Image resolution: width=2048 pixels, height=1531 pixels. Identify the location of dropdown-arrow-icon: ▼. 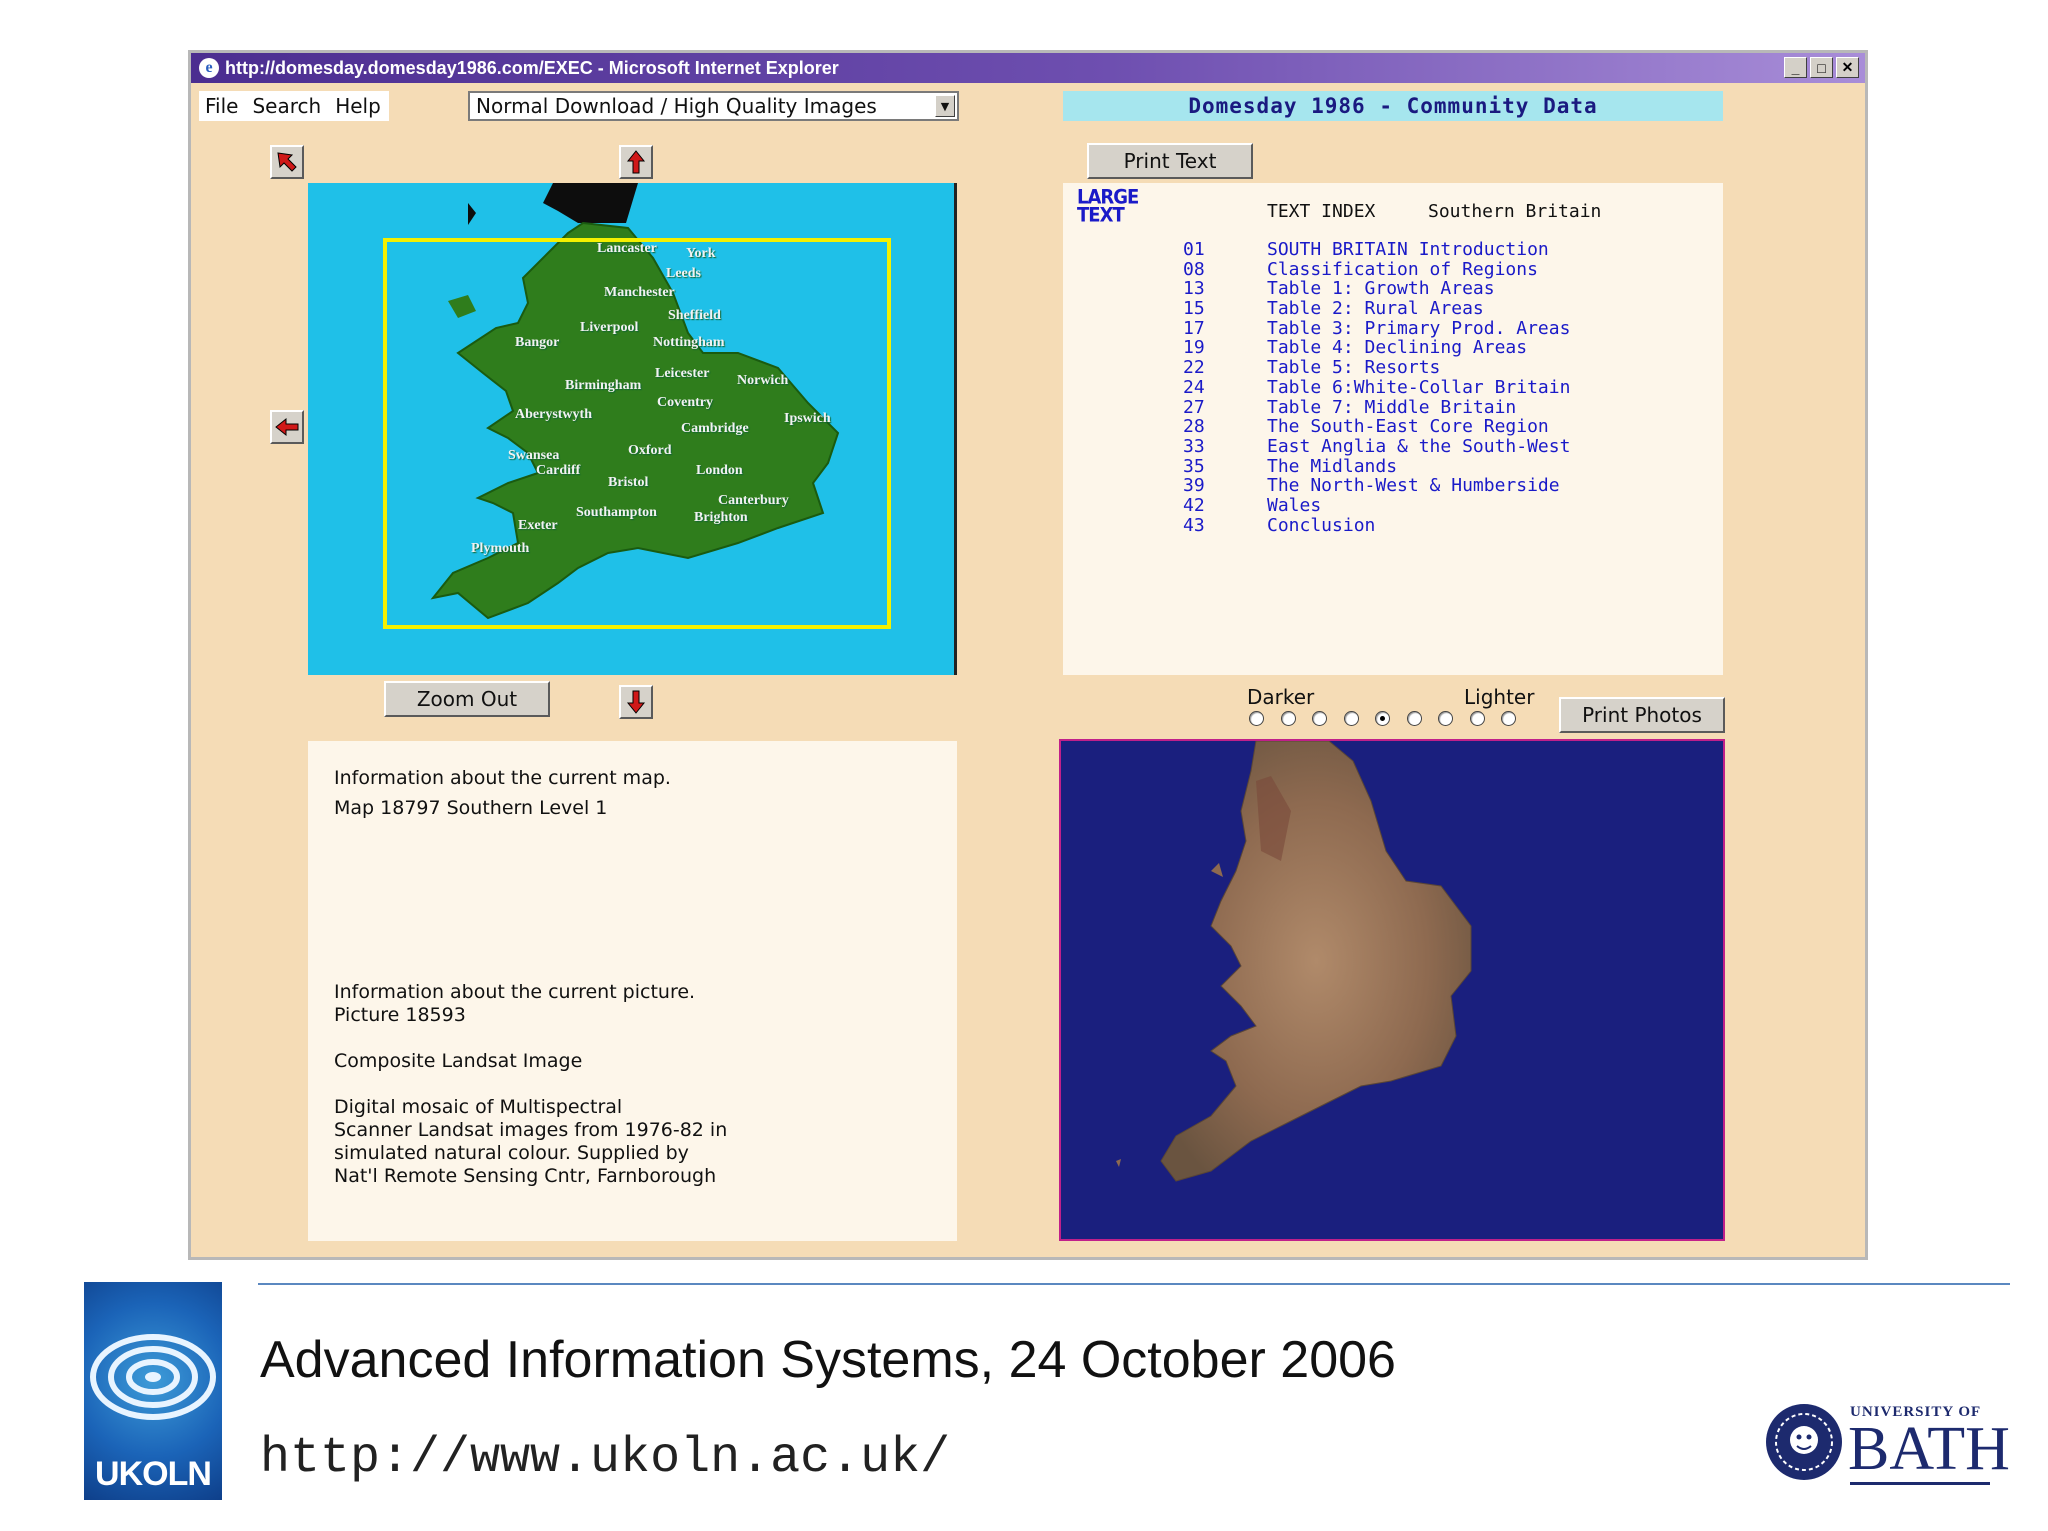
(945, 106).